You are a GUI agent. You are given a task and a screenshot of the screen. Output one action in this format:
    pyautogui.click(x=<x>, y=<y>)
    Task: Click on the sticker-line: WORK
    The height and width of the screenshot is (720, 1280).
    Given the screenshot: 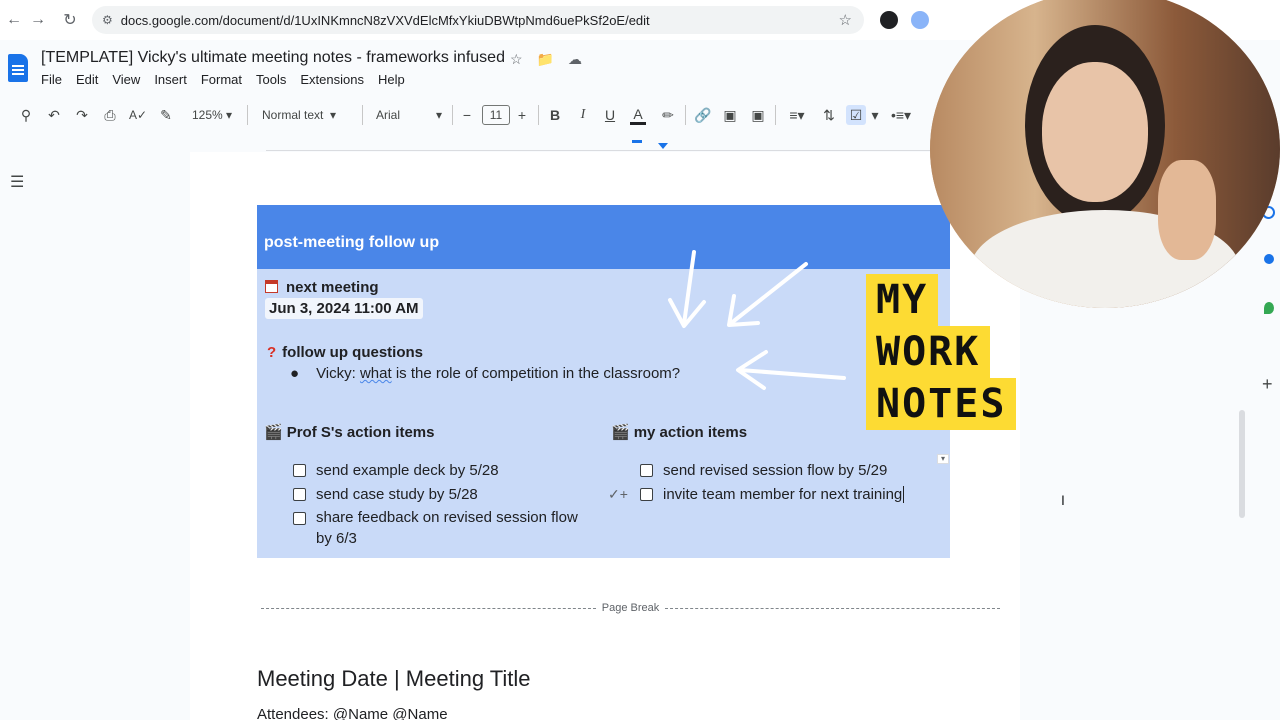 What is the action you would take?
    pyautogui.click(x=928, y=352)
    